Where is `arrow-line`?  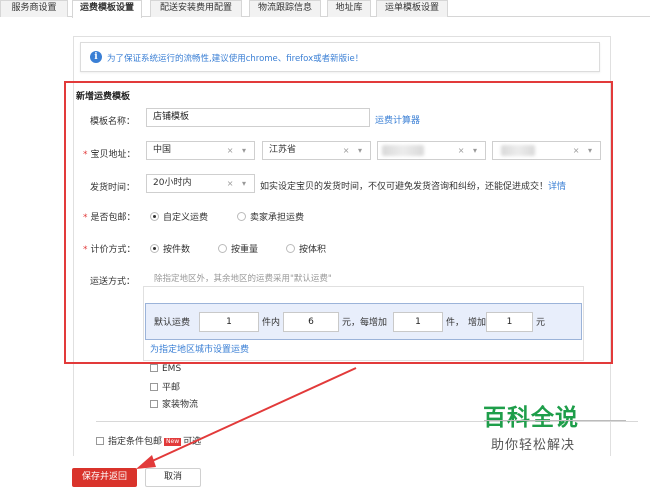 arrow-line is located at coordinates (253, 415).